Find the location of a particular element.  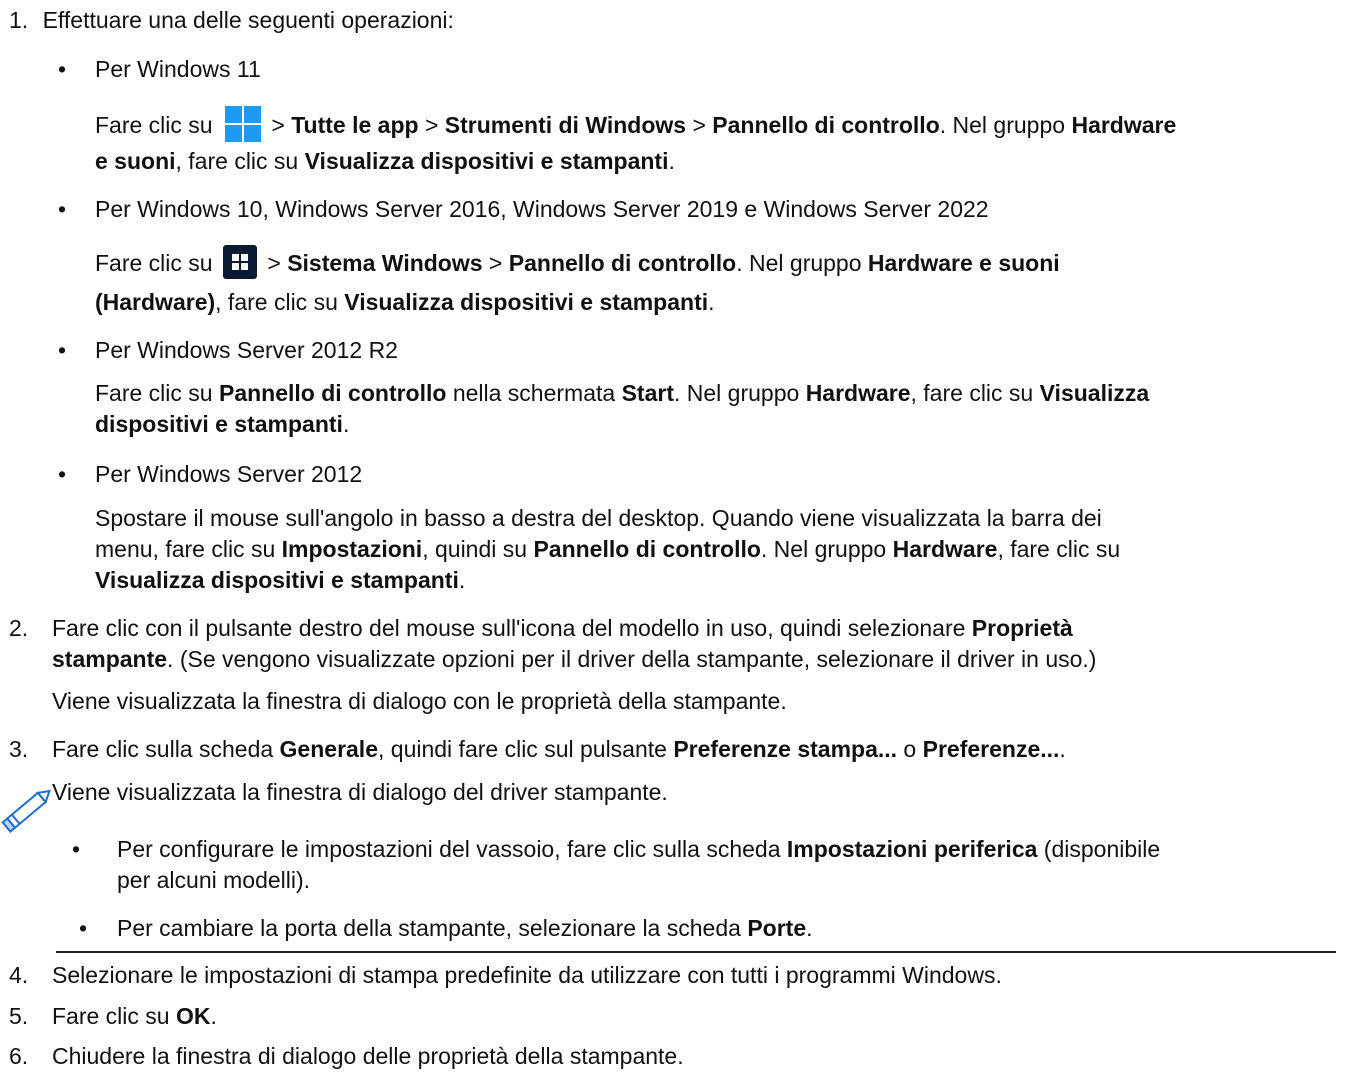

step-number: 6. is located at coordinates (19, 1056).